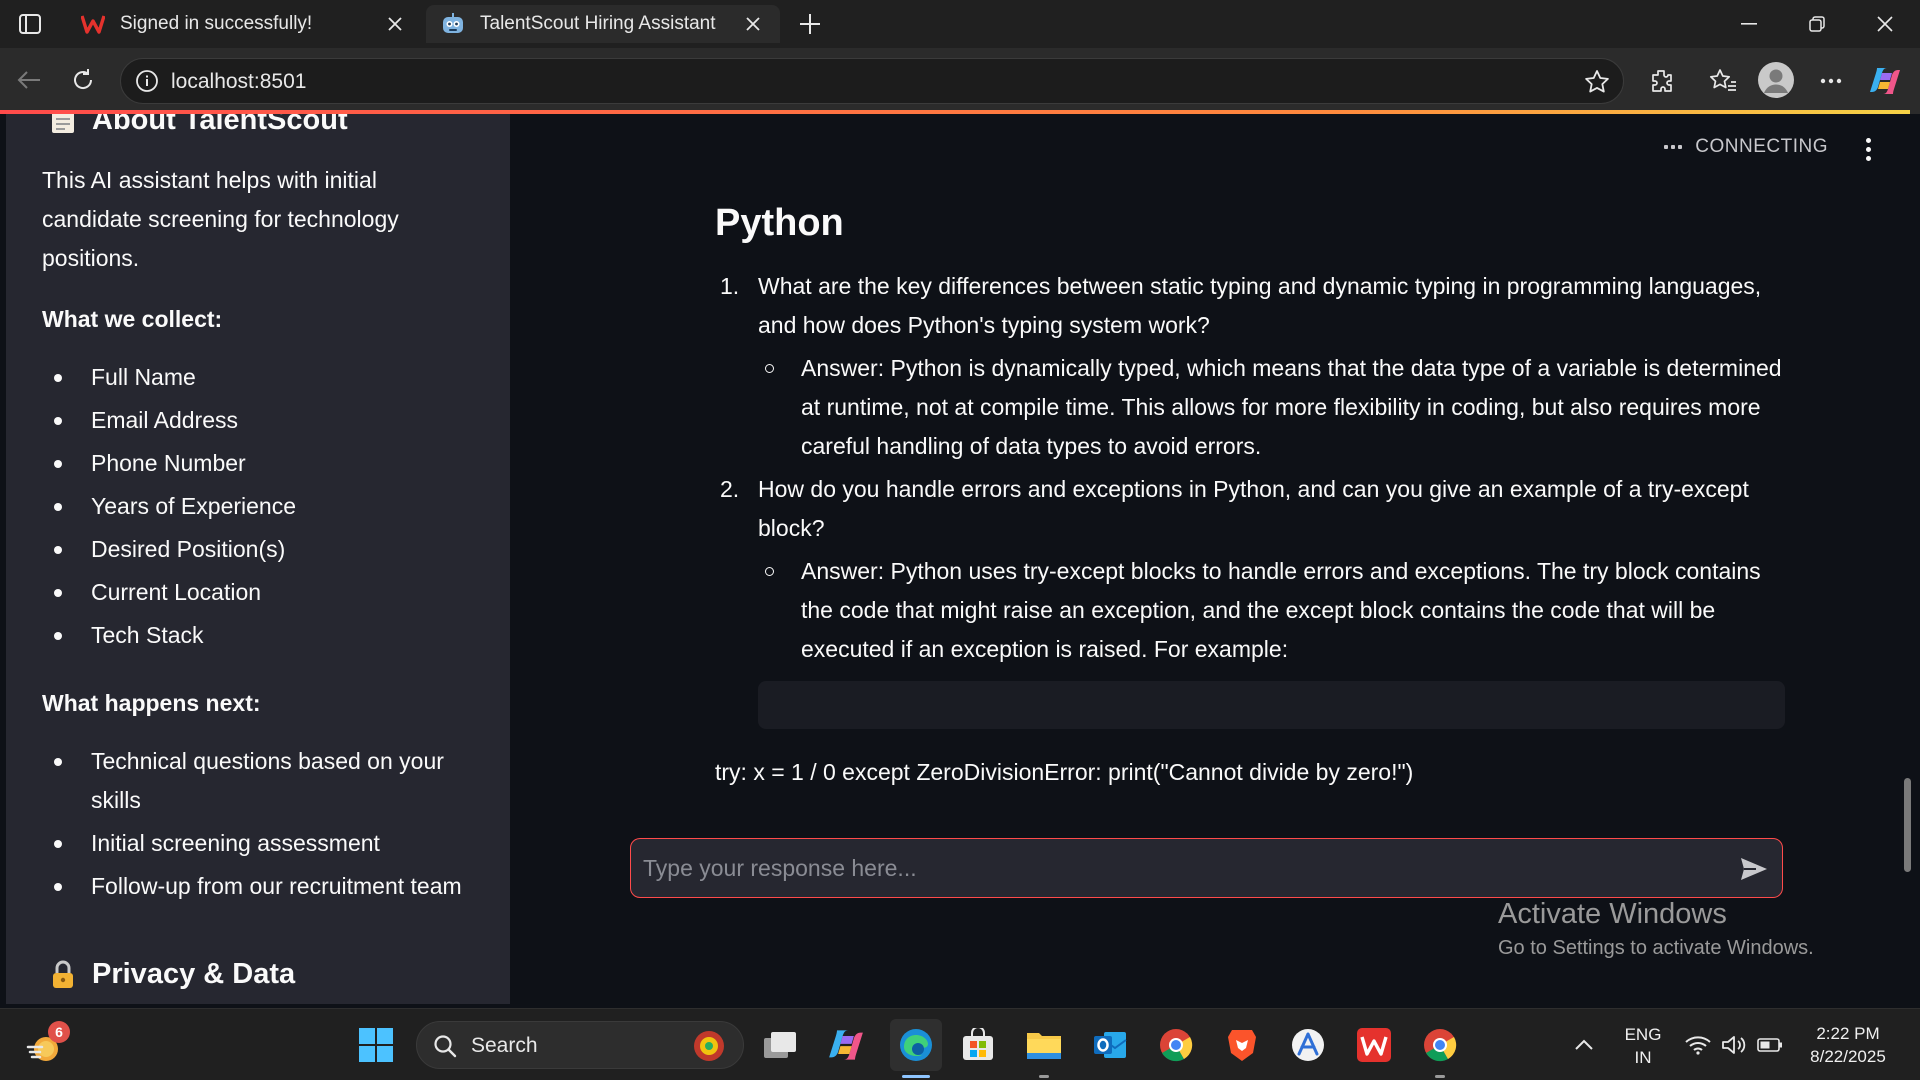 The height and width of the screenshot is (1080, 1920). What do you see at coordinates (262, 635) in the screenshot?
I see `list-item: Tech Stack` at bounding box center [262, 635].